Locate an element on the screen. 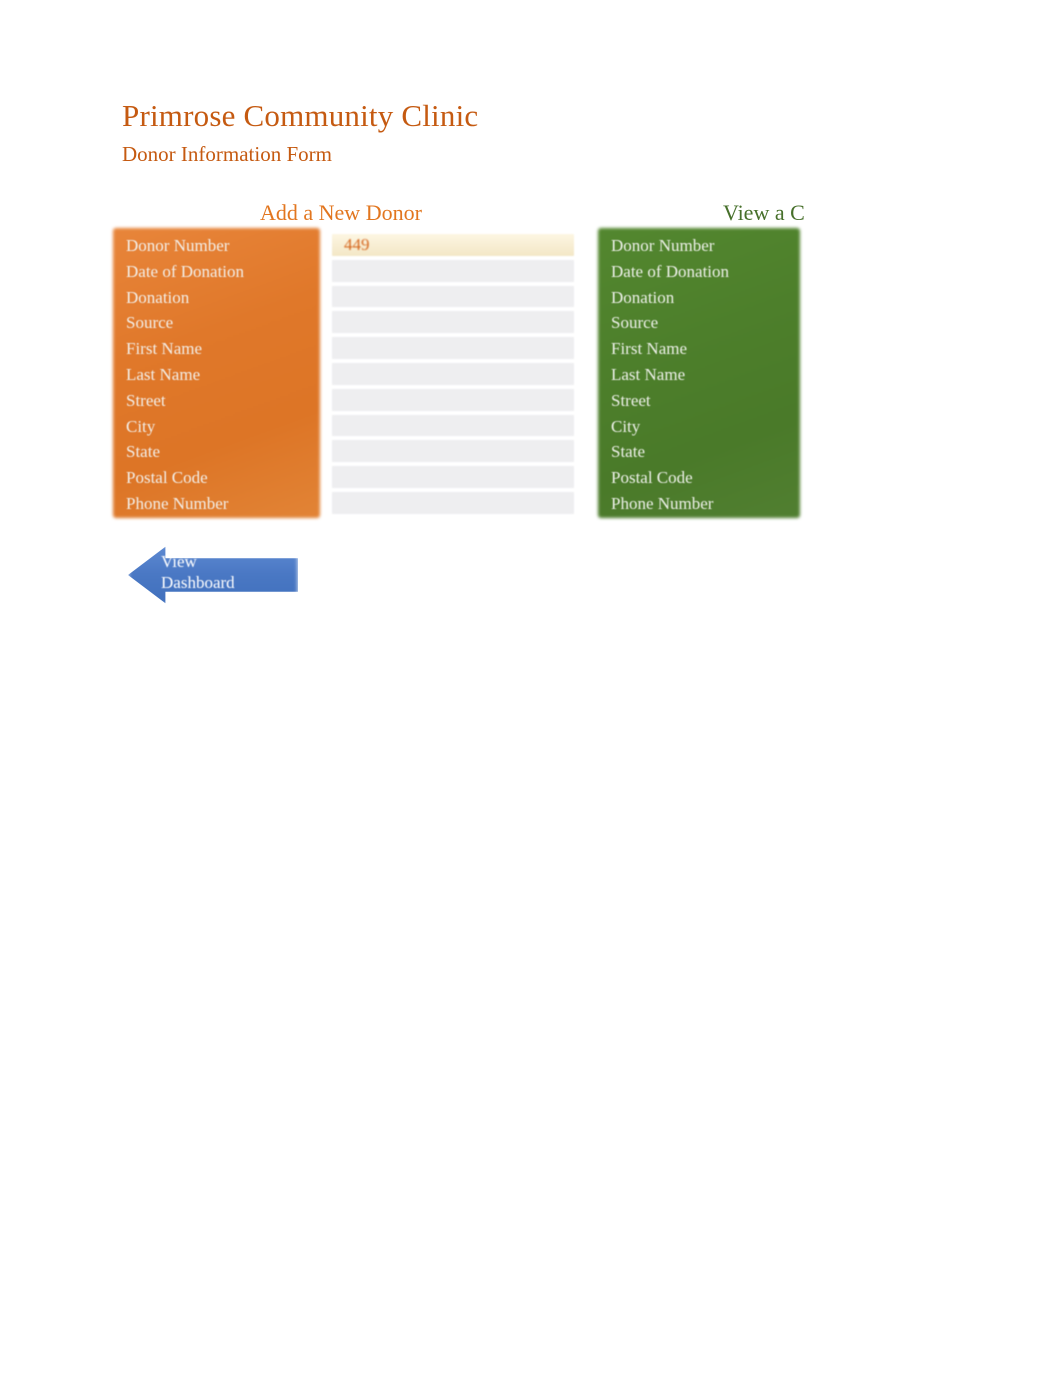 Image resolution: width=1062 pixels, height=1376 pixels. view-label-donor-number: Donor Number is located at coordinates (663, 245).